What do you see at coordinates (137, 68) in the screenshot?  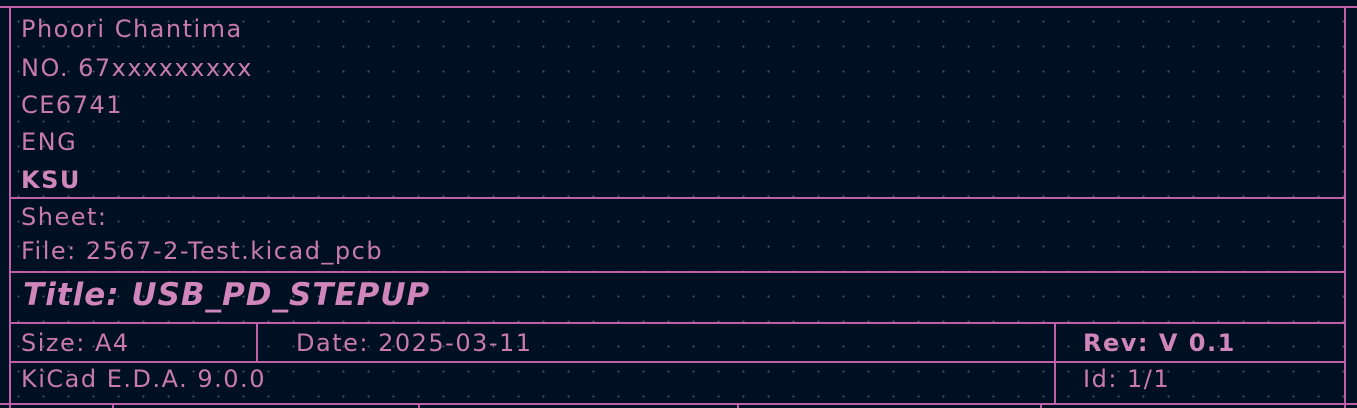 I see `student-number: NO. 67xxxxxxxxx` at bounding box center [137, 68].